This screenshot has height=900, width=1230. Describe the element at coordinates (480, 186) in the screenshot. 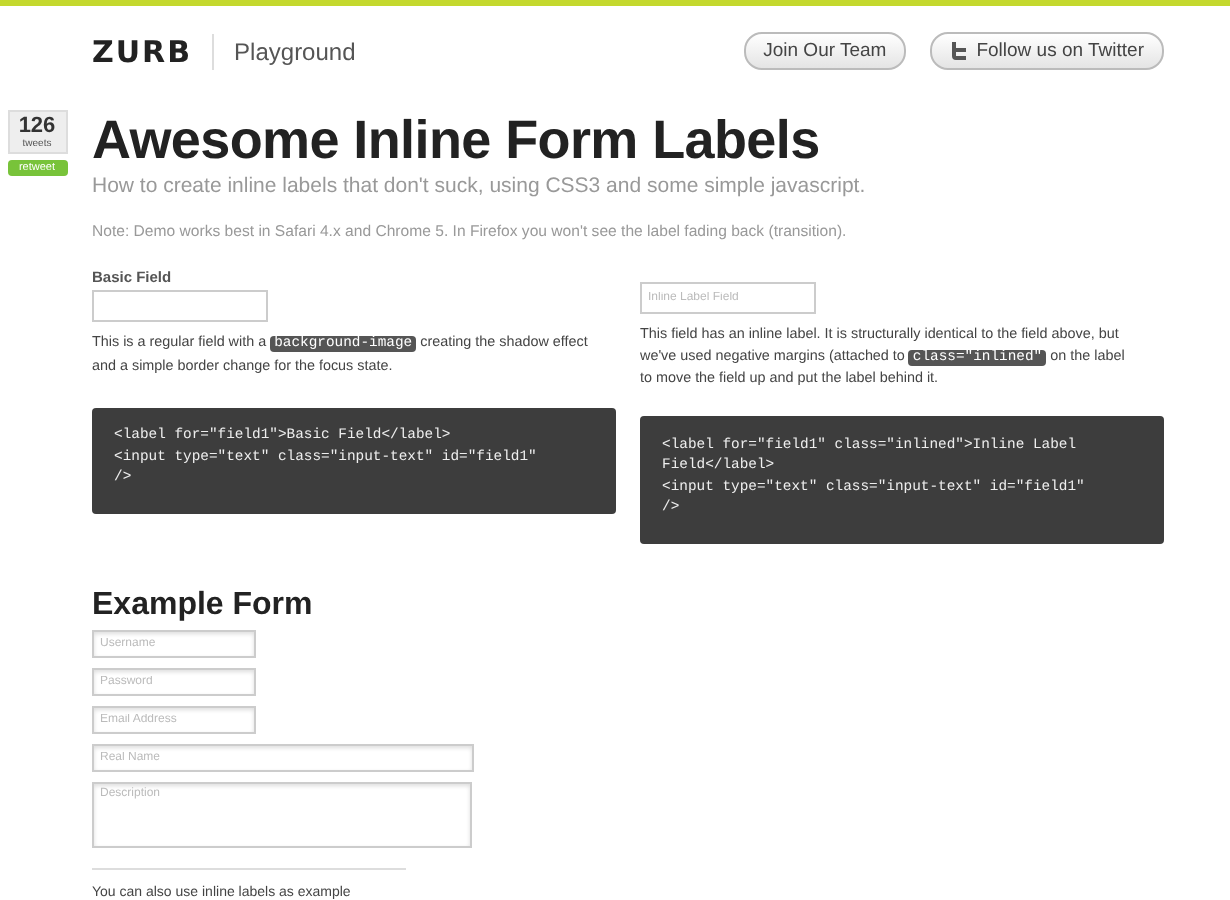

I see `subtitle: How to create inline labels that don't suck, using CSS3 and some simple javascript.` at that location.